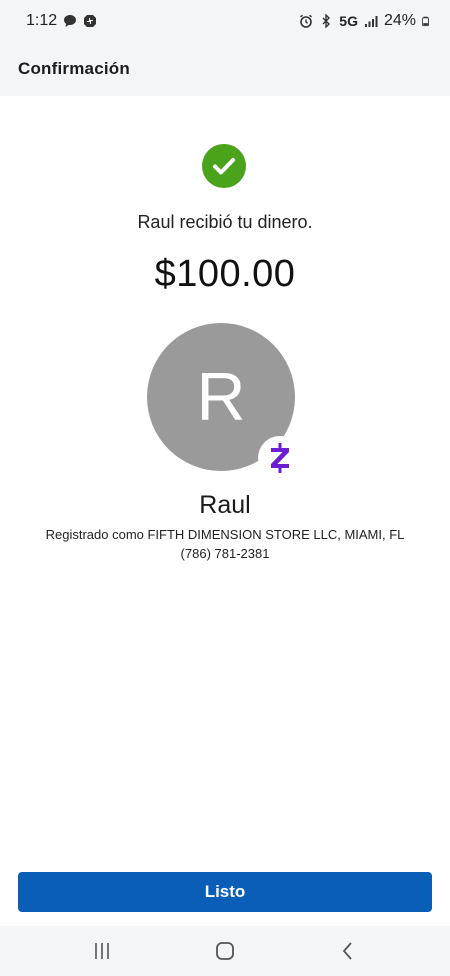  Describe the element at coordinates (225, 222) in the screenshot. I see `confirmation-message: Raul recibió tu dinero.` at that location.